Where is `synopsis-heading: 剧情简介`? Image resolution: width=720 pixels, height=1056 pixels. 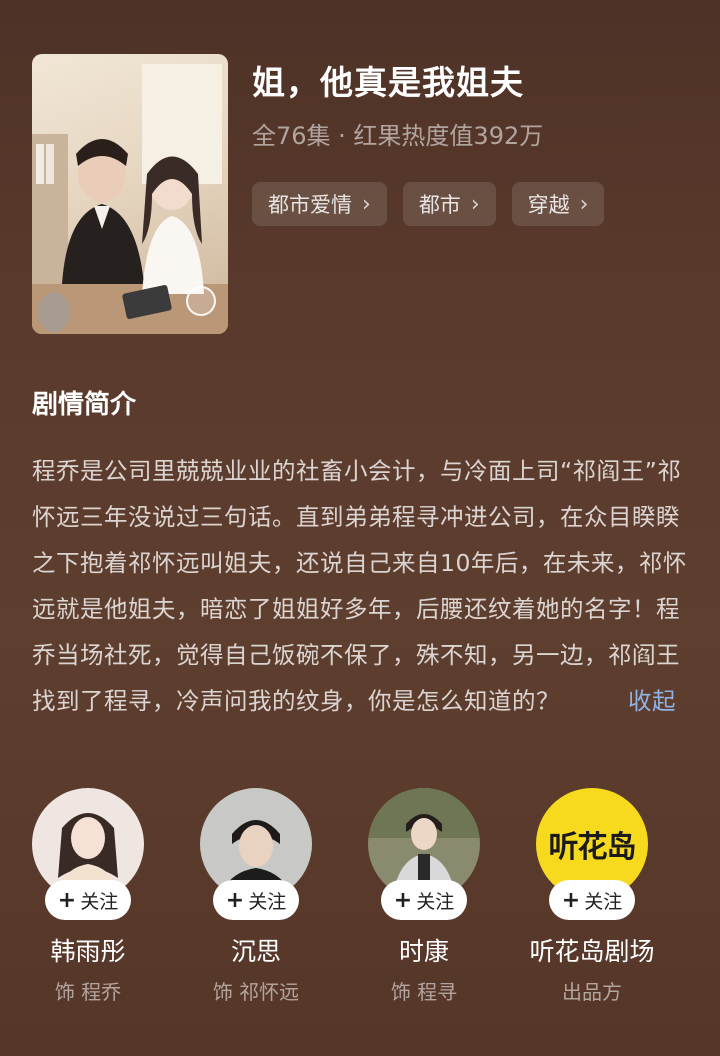
synopsis-heading: 剧情简介 is located at coordinates (84, 405).